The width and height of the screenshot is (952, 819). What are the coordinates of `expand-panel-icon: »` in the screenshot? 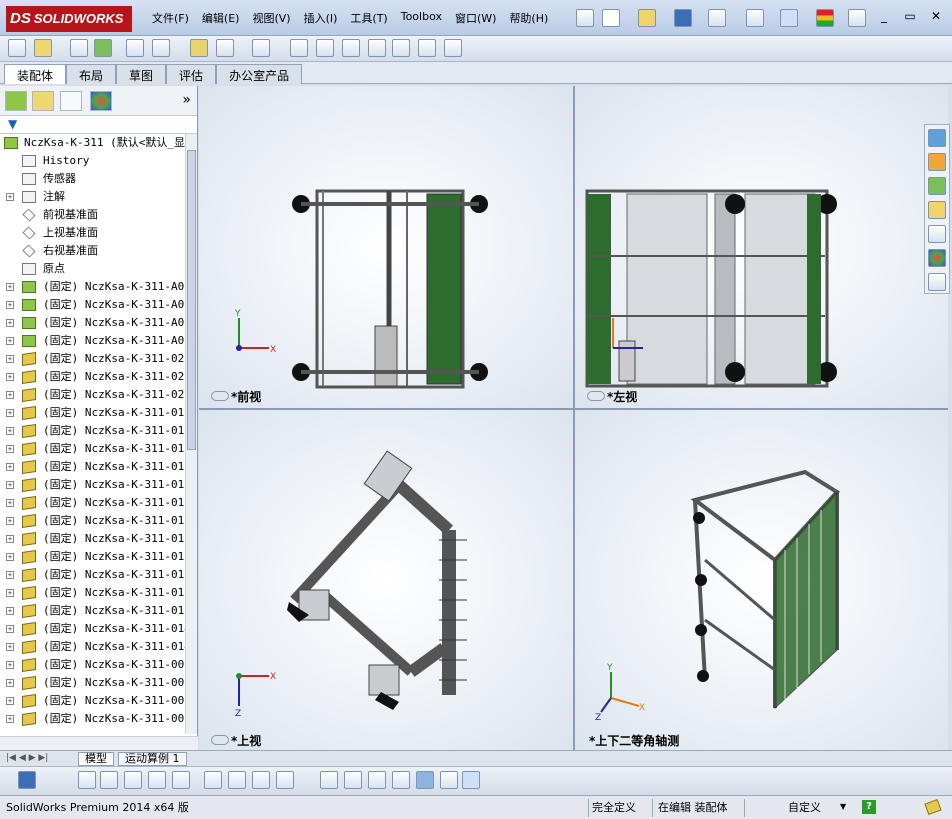 It's located at (186, 100).